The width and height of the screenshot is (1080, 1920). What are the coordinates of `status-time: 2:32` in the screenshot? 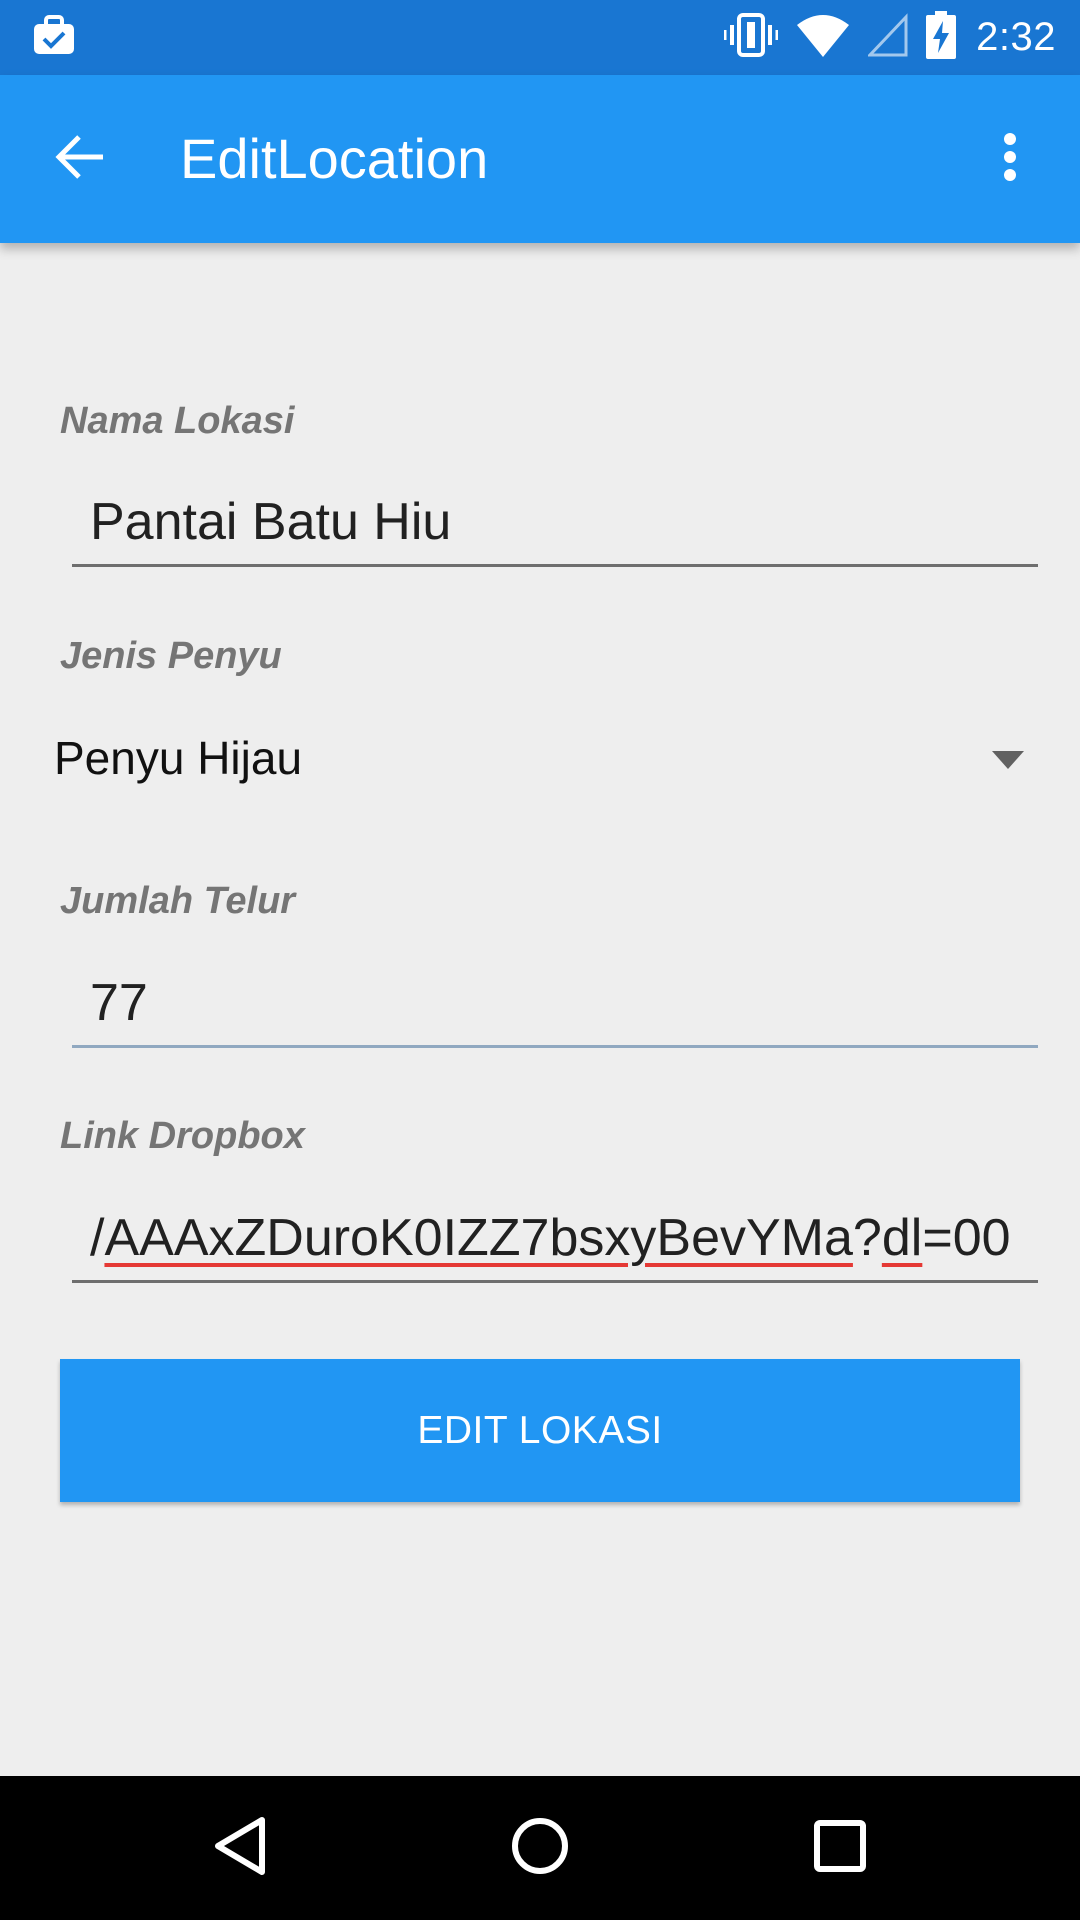 It's located at (1016, 37).